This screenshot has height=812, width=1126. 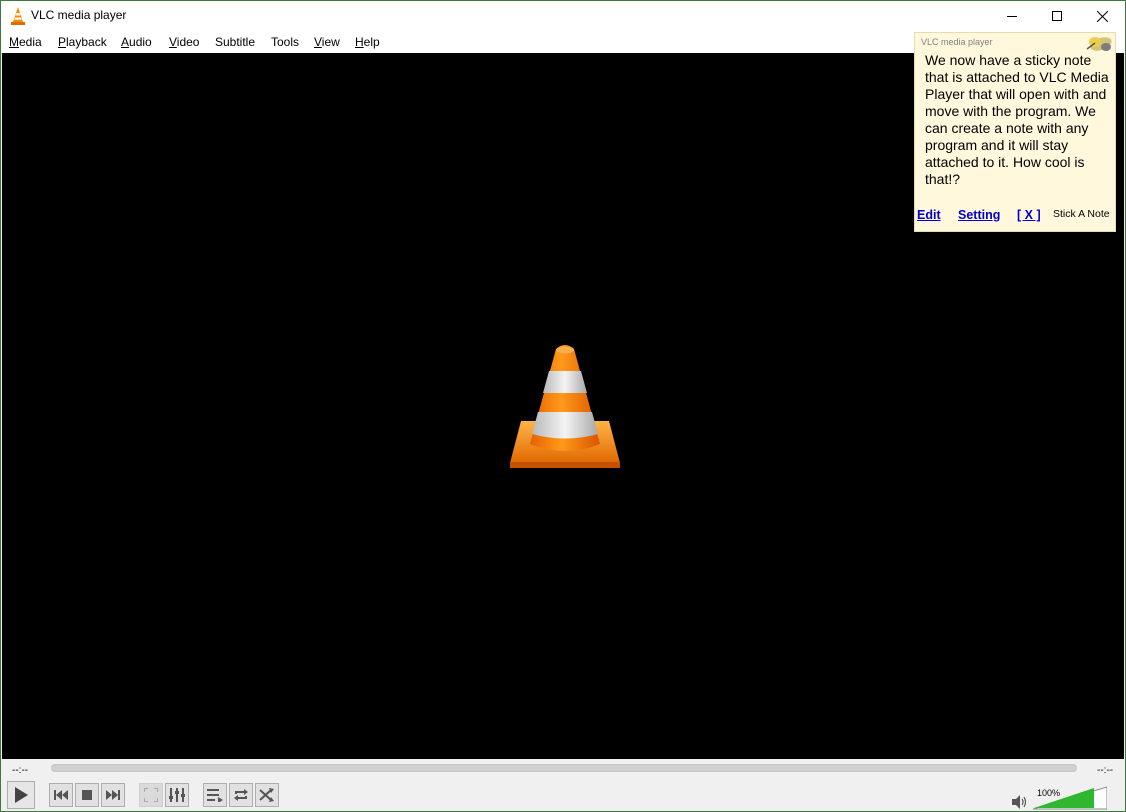 What do you see at coordinates (359, 42) in the screenshot?
I see `menu-help-key: H` at bounding box center [359, 42].